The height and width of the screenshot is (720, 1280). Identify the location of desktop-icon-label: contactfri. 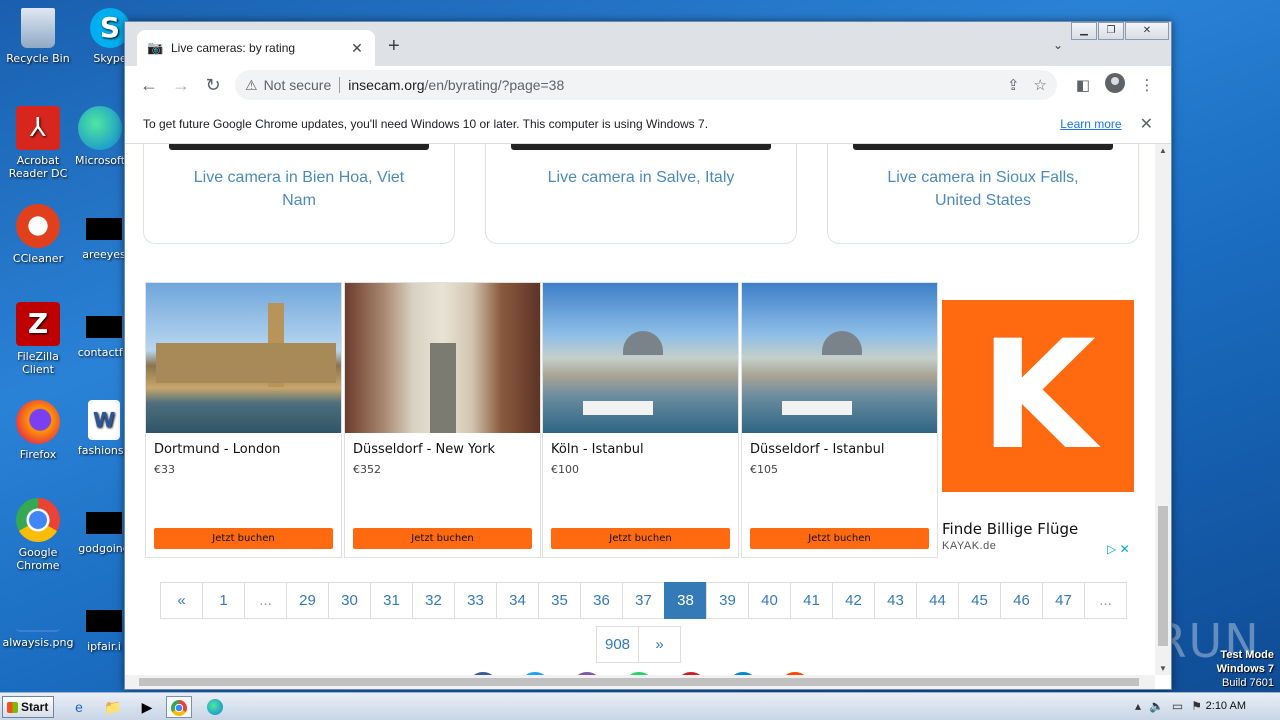
(104, 352).